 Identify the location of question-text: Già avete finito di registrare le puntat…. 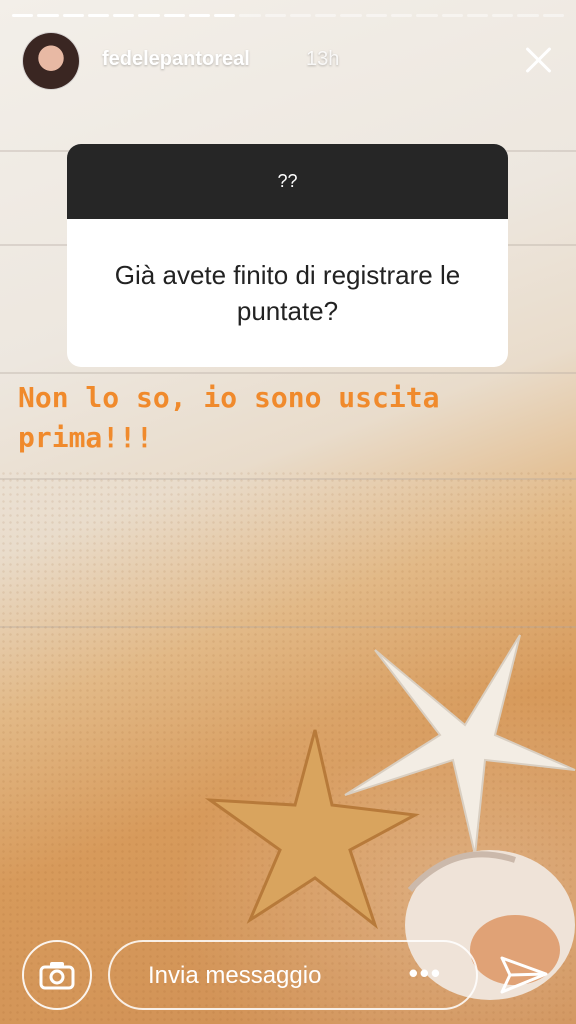
(287, 293).